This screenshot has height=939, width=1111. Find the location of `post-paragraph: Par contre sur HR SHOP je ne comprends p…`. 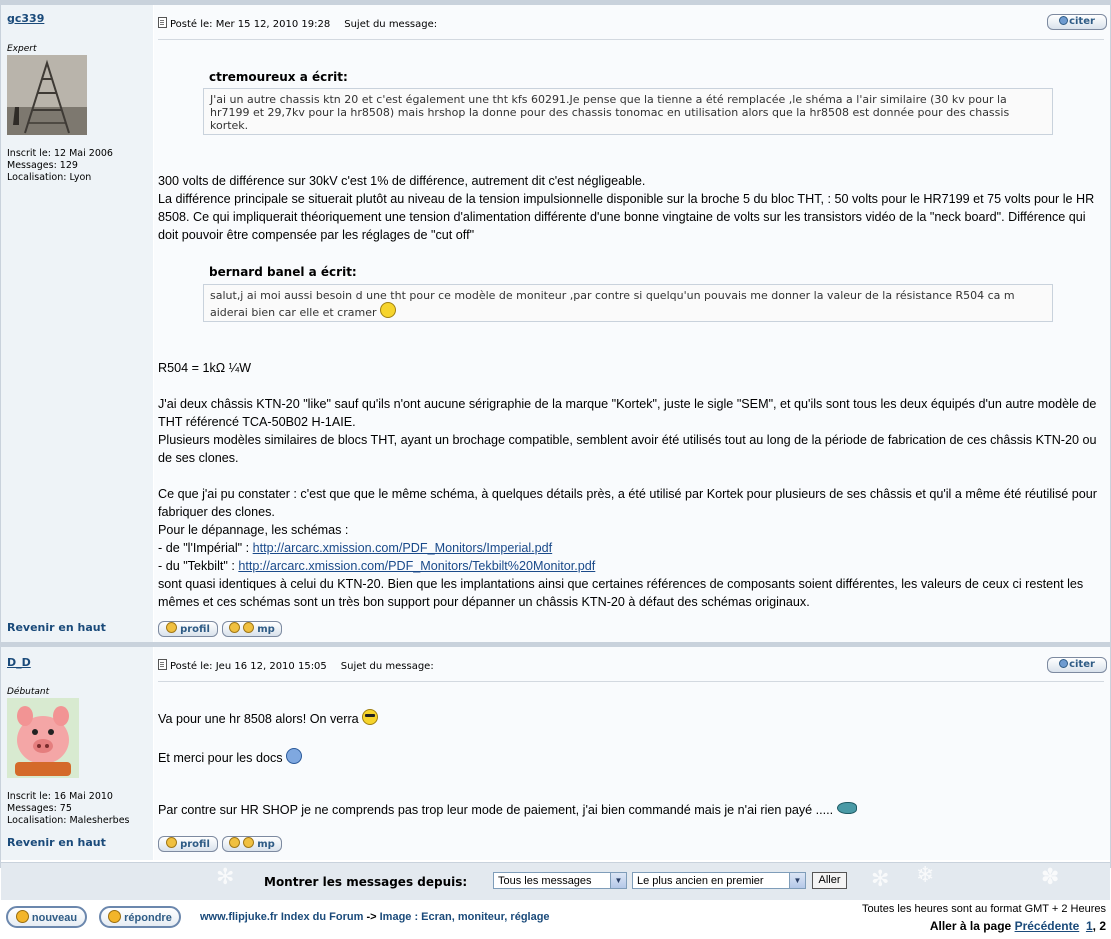

post-paragraph: Par contre sur HR SHOP je ne comprends p… is located at coordinates (628, 810).